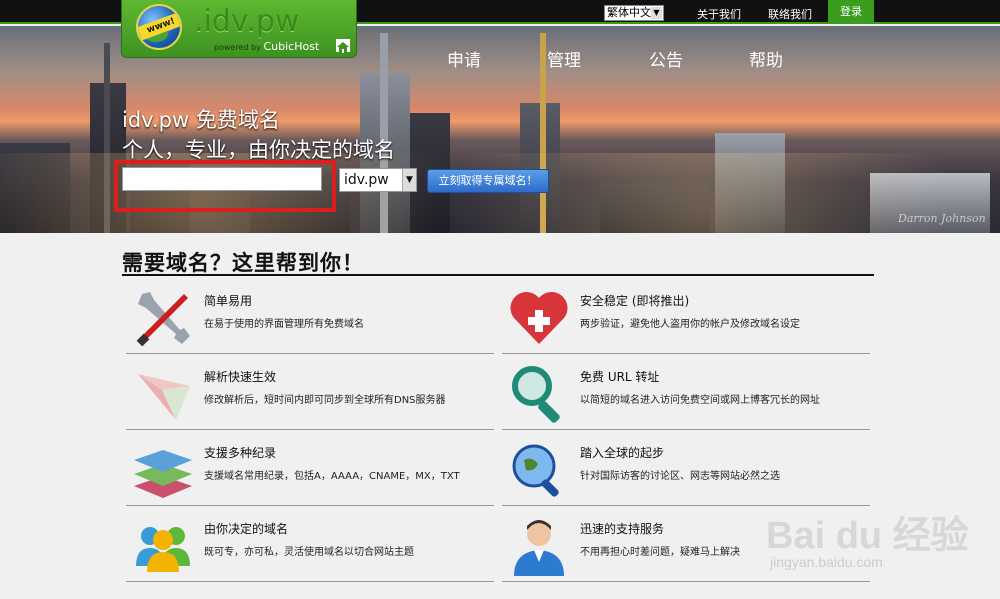 The height and width of the screenshot is (599, 1000). What do you see at coordinates (686, 392) in the screenshot?
I see `feature-url-forward: 免费 URL 转址 以简短的域名进入访问免费空间或网上博客冗长的网址` at bounding box center [686, 392].